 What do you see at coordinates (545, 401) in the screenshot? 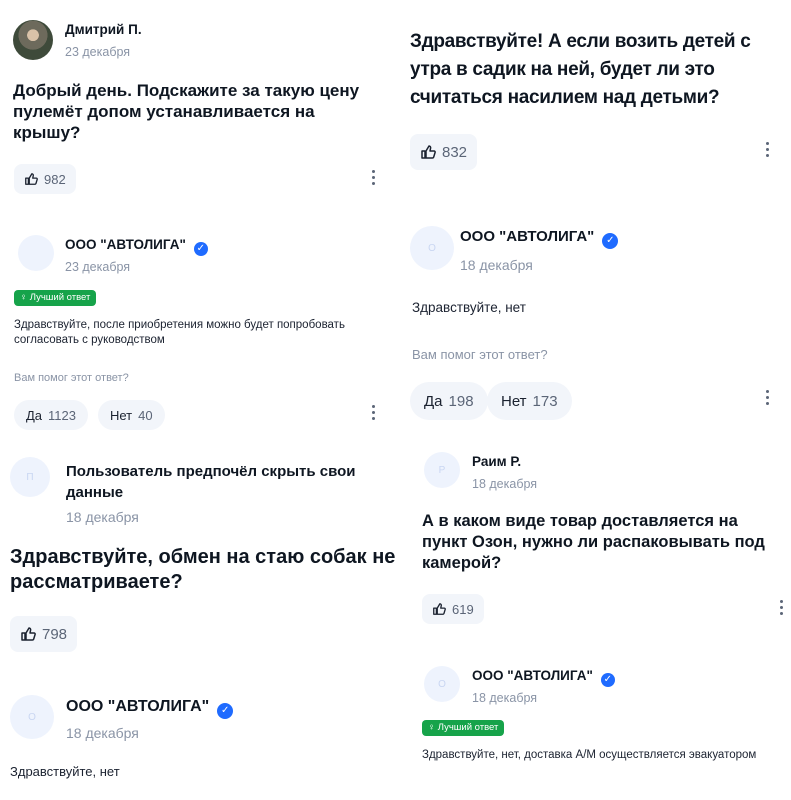
I see `no-count: 173` at bounding box center [545, 401].